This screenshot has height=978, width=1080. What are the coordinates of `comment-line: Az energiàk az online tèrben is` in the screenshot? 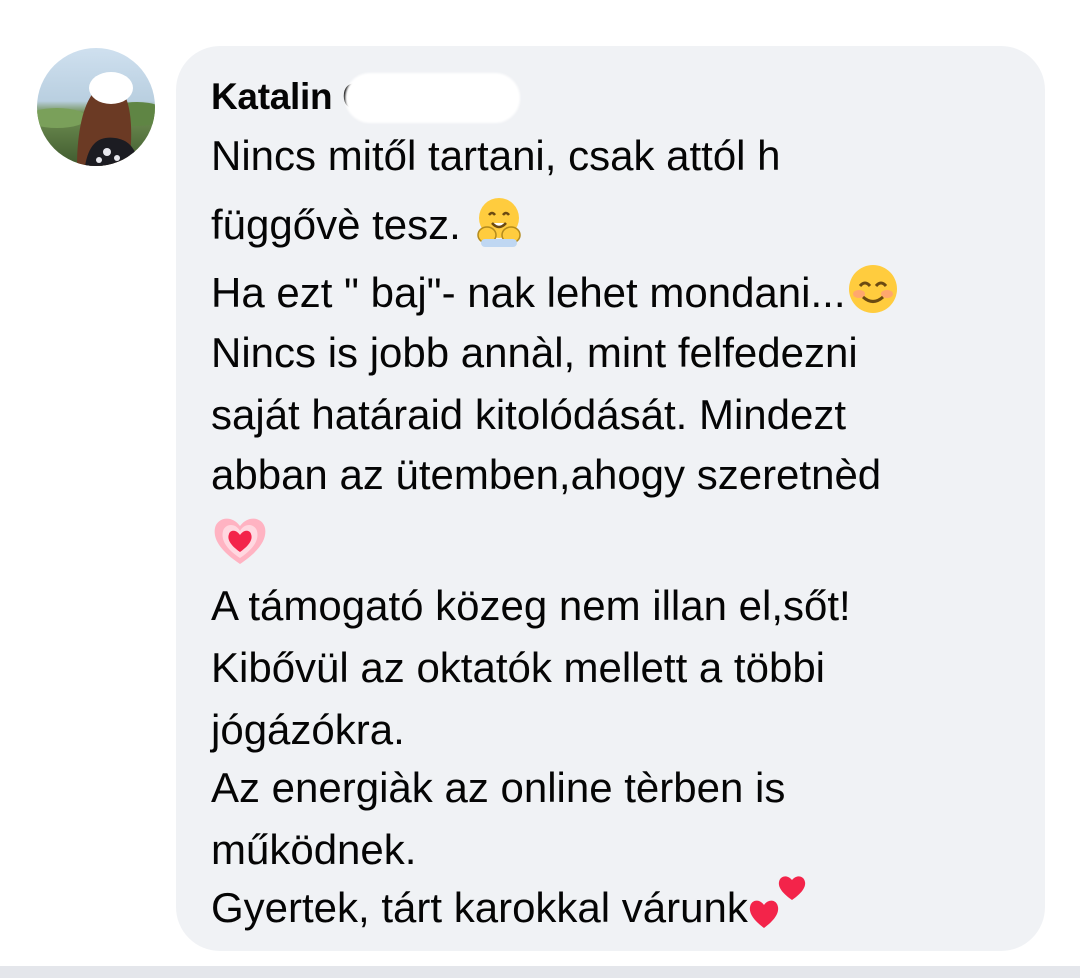 It's located at (498, 788).